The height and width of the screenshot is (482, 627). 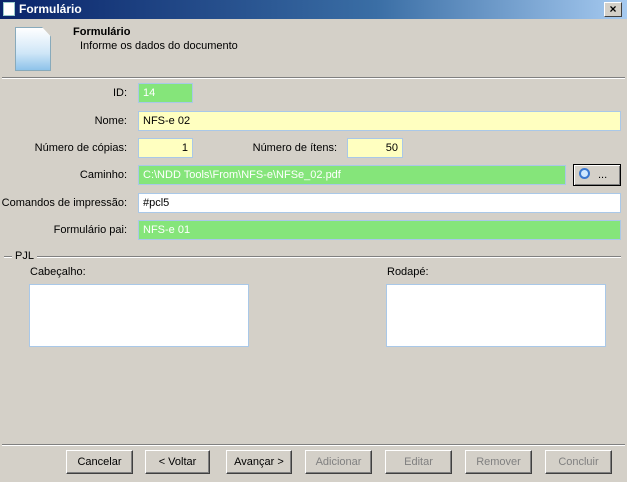 What do you see at coordinates (294, 148) in the screenshot?
I see `itens-label: Número de ítens:` at bounding box center [294, 148].